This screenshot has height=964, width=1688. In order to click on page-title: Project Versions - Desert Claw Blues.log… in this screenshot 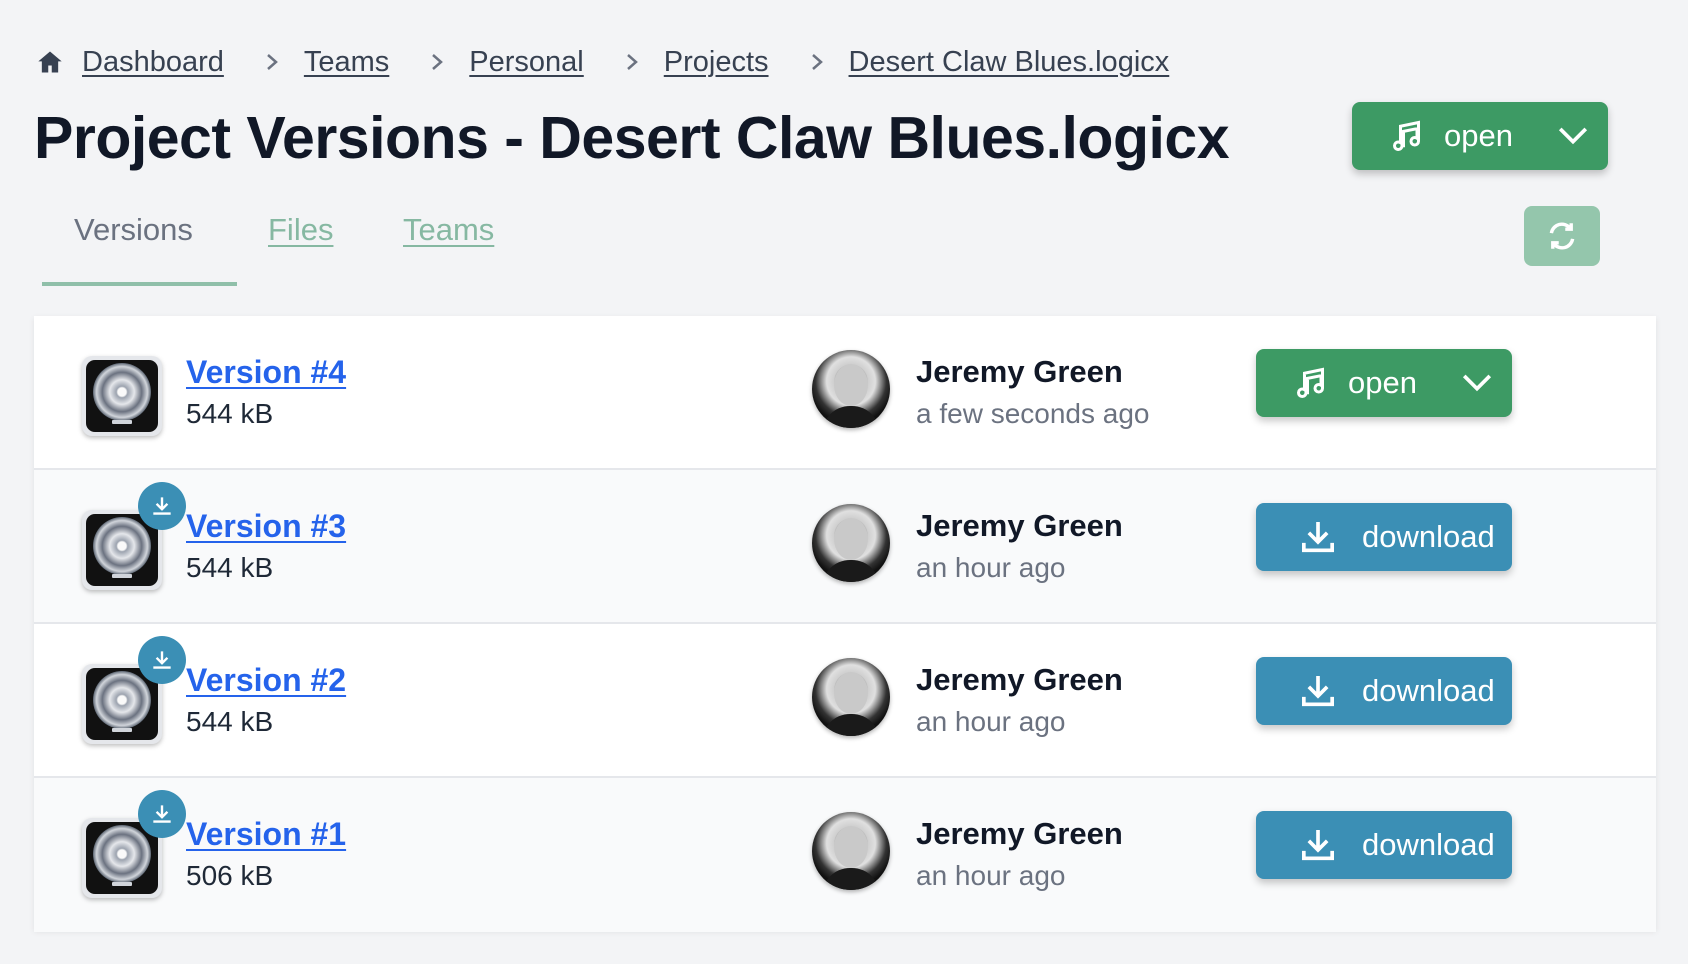, I will do `click(632, 138)`.